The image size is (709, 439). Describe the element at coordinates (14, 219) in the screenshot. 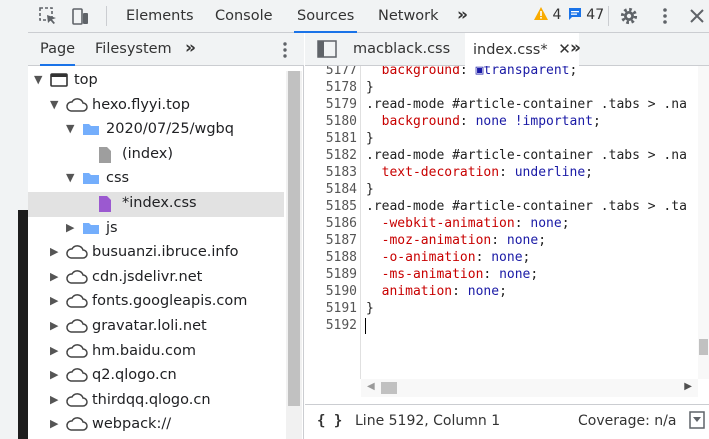

I see `inspected-page-edge` at that location.